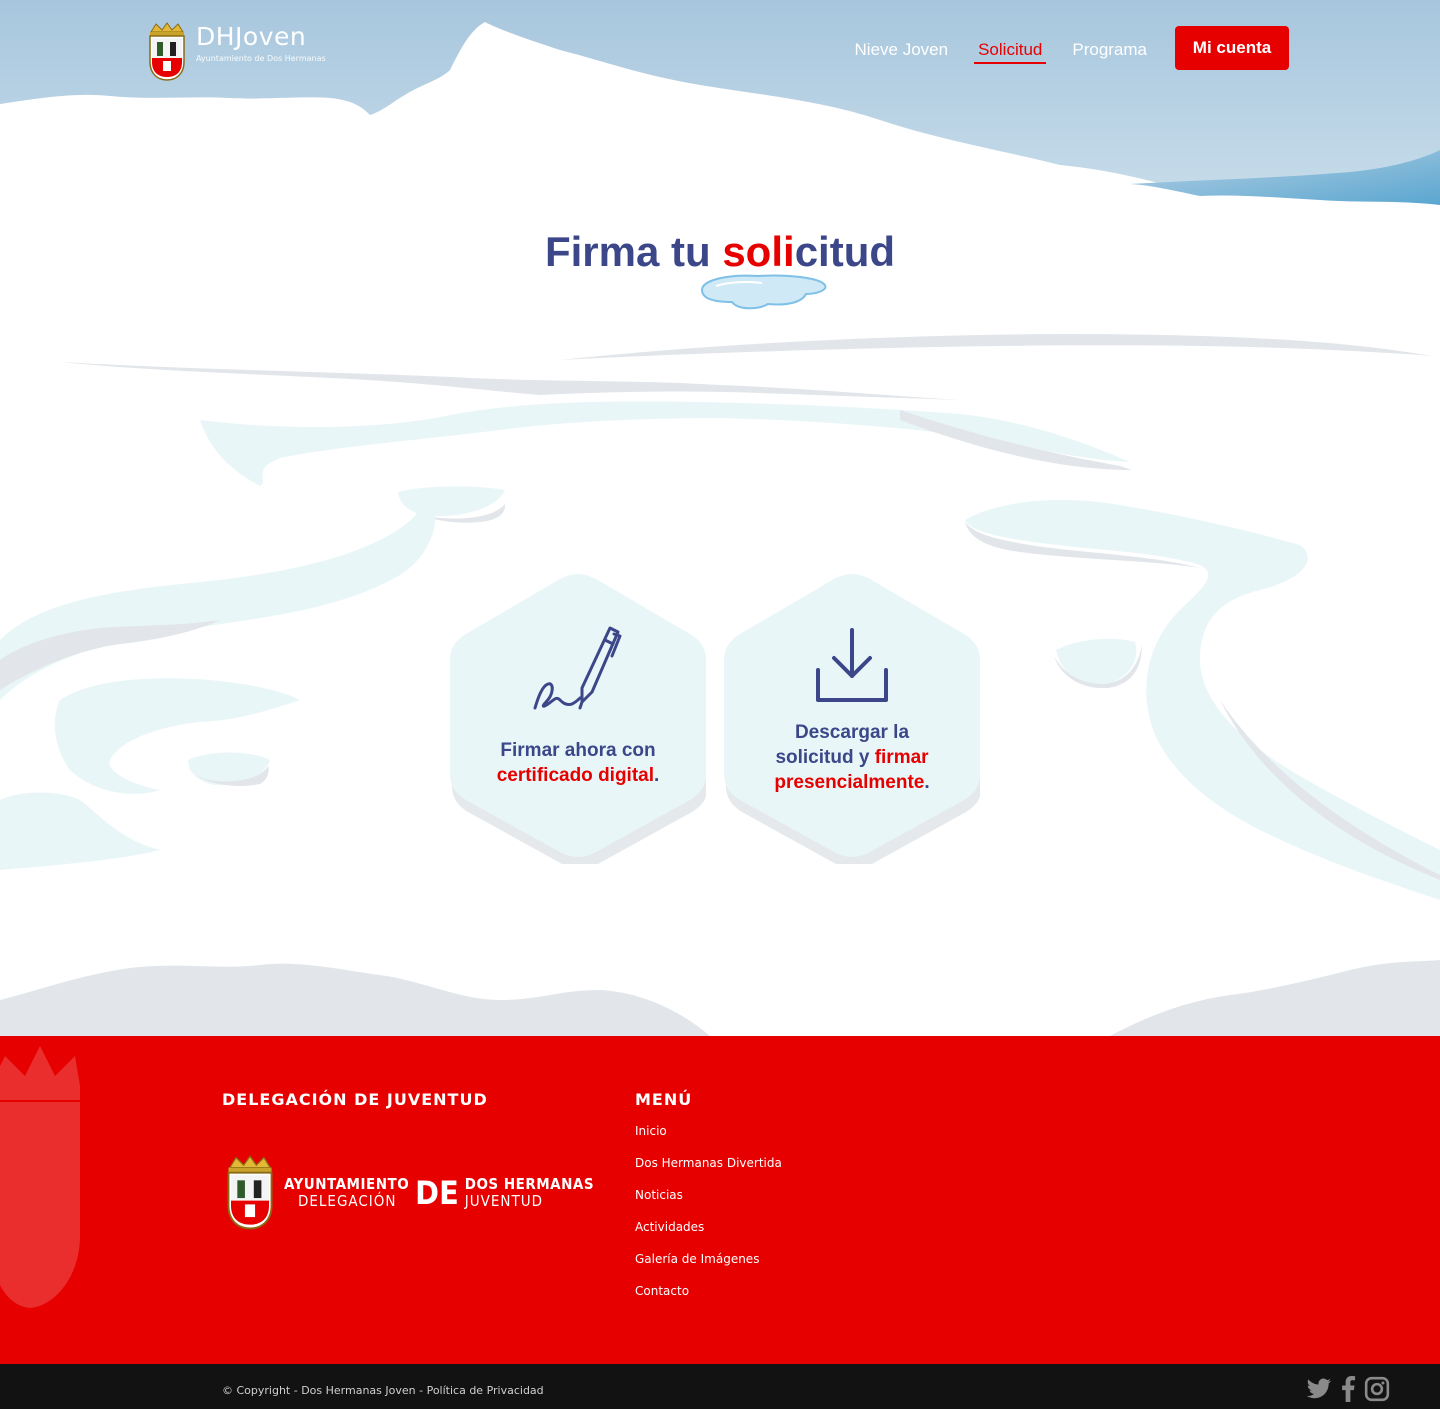 Image resolution: width=1440 pixels, height=1409 pixels. Describe the element at coordinates (236, 52) in the screenshot. I see `site-logo: DHJoven Ayuntamiento de Dos Hermanas` at that location.